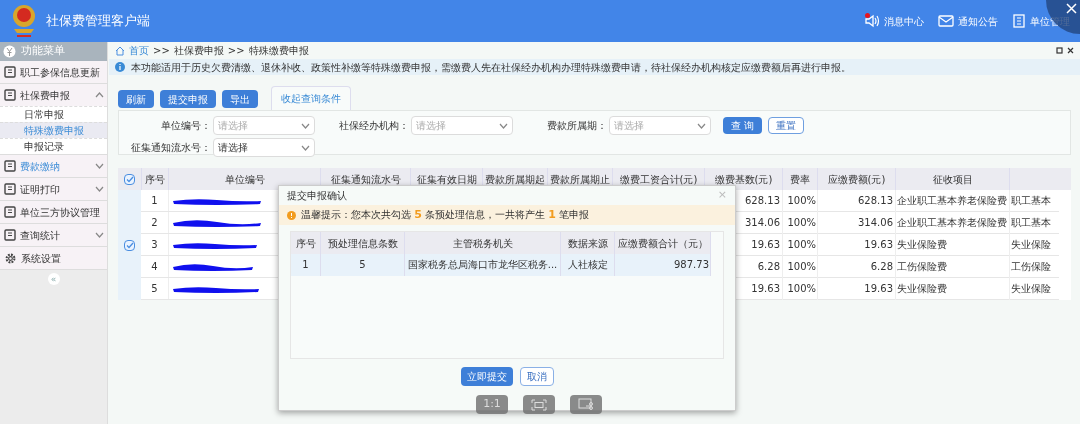  Describe the element at coordinates (743, 125) in the screenshot. I see `query-button: 查 询` at that location.